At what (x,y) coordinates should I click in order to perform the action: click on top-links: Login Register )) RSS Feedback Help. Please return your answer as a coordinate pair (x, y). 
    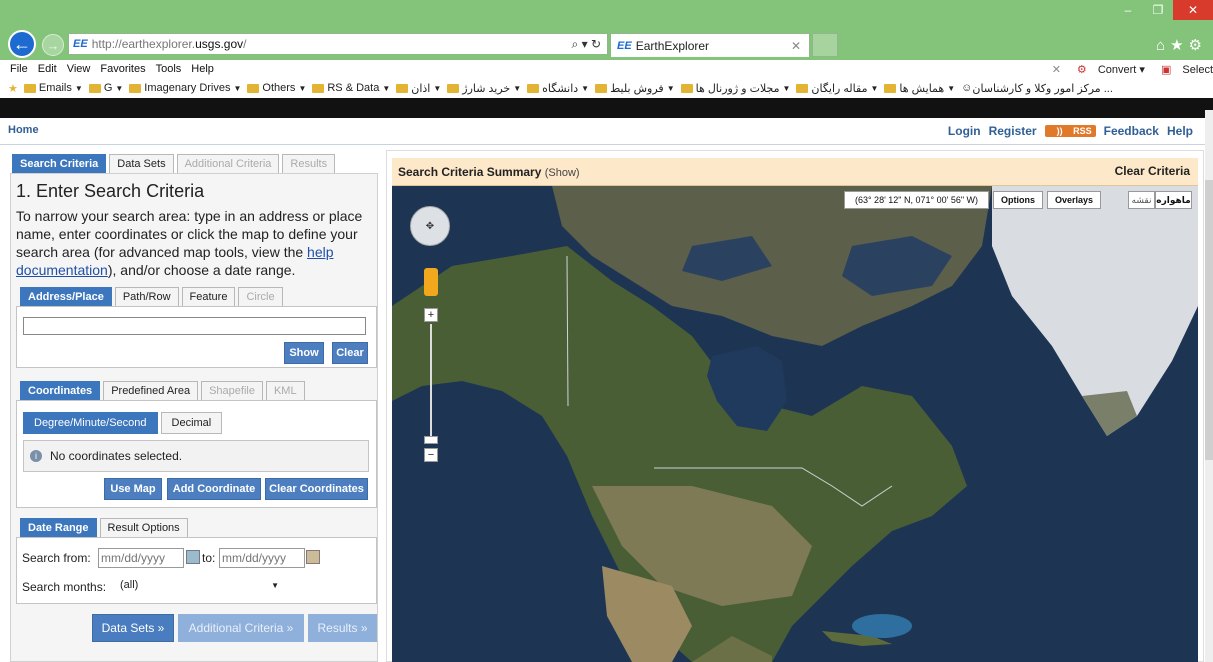
    Looking at the image, I should click on (1066, 131).